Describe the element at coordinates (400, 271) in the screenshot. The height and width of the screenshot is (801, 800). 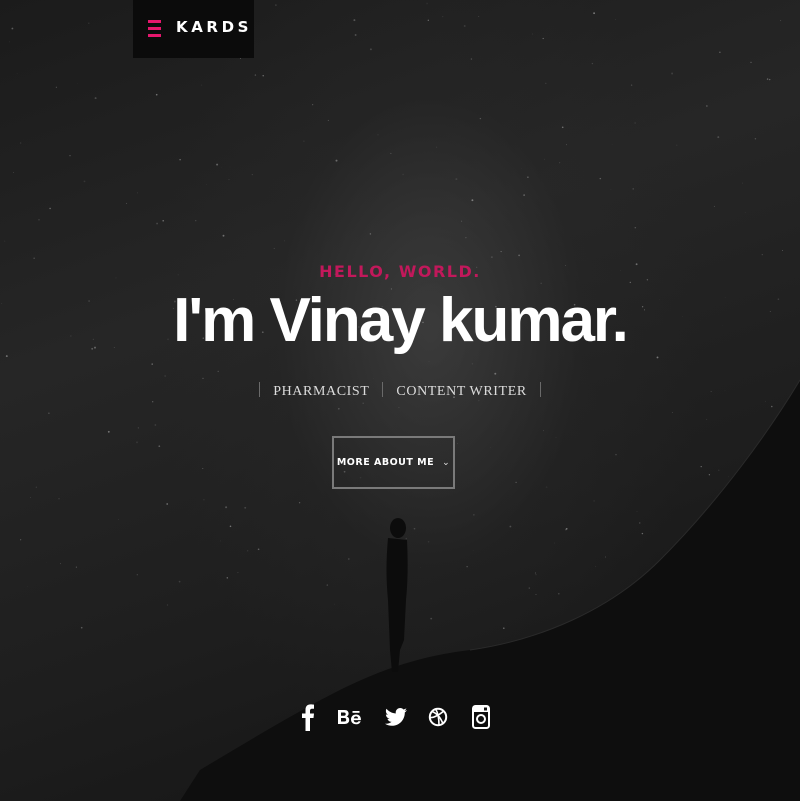
I see `greeting-text: HELLO, WORLD.` at that location.